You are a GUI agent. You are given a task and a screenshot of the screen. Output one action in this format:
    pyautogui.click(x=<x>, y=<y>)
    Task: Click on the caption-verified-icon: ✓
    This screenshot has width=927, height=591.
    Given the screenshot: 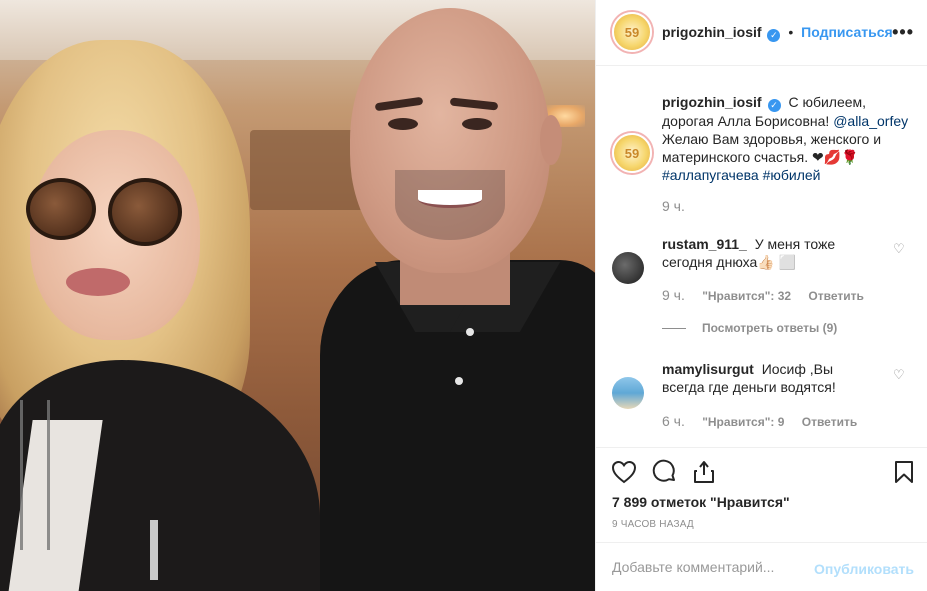 What is the action you would take?
    pyautogui.click(x=774, y=105)
    